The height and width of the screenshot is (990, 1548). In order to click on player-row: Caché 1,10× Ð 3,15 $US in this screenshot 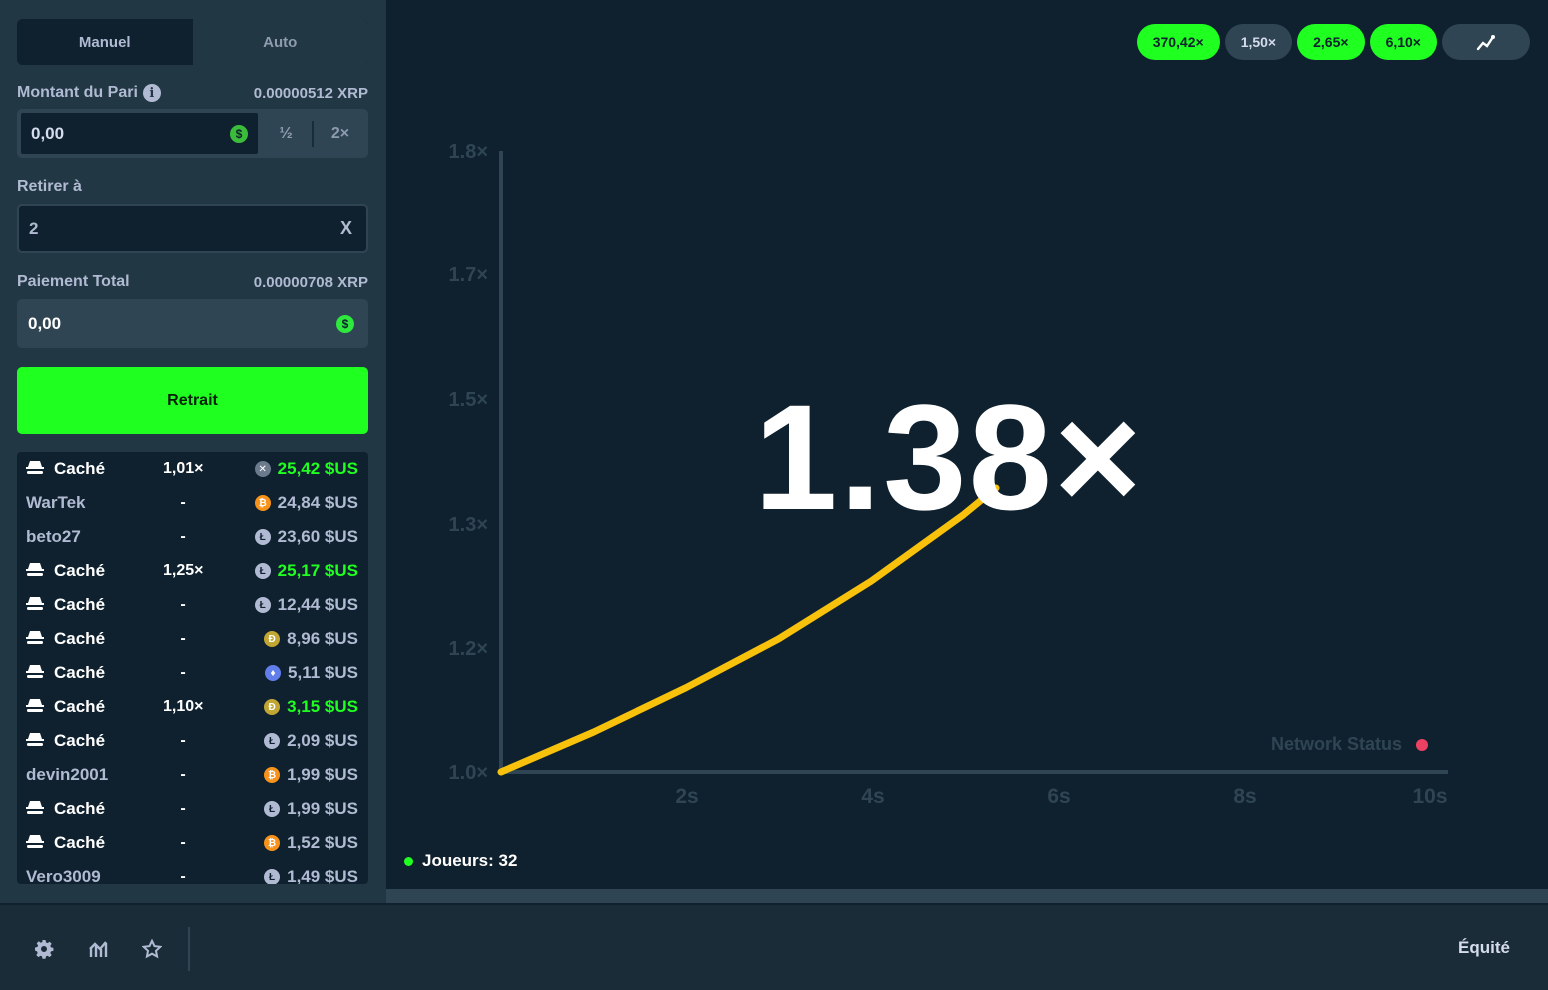, I will do `click(192, 707)`.